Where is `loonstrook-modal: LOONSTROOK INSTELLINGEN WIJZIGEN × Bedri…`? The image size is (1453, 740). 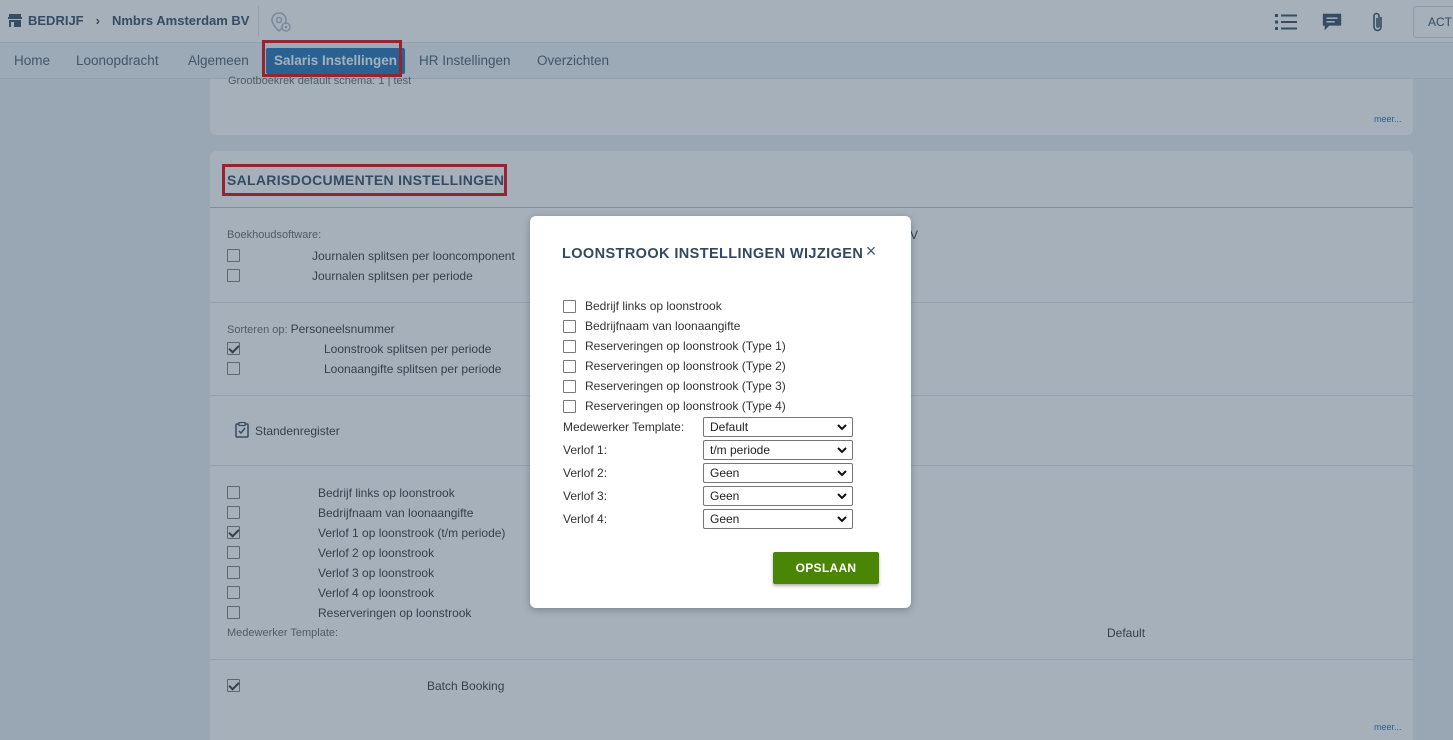 loonstrook-modal: LOONSTROOK INSTELLINGEN WIJZIGEN × Bedri… is located at coordinates (720, 412).